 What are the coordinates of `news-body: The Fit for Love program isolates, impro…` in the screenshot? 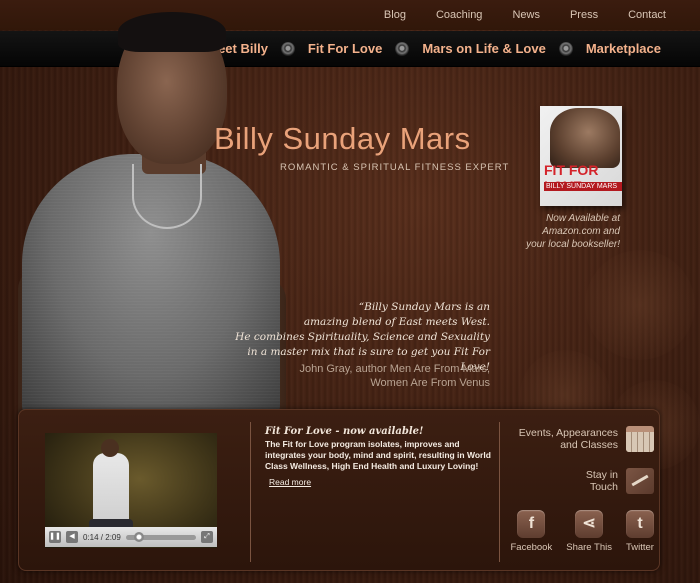 It's located at (378, 455).